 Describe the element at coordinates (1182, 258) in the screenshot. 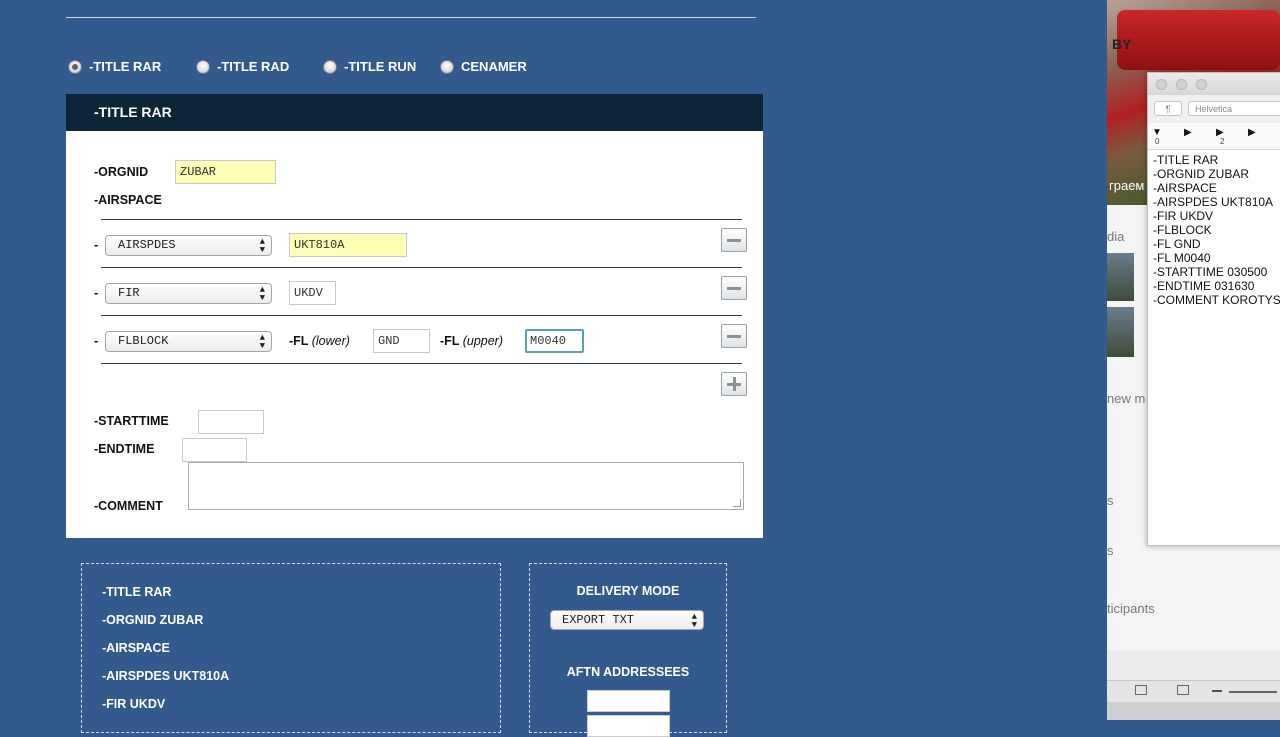

I see `editor-line: -FL M0040` at that location.